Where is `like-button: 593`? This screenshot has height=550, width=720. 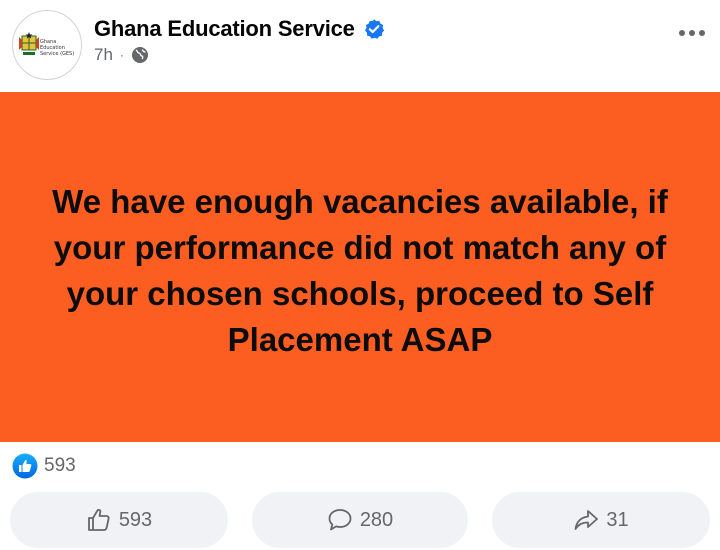
like-button: 593 is located at coordinates (119, 520).